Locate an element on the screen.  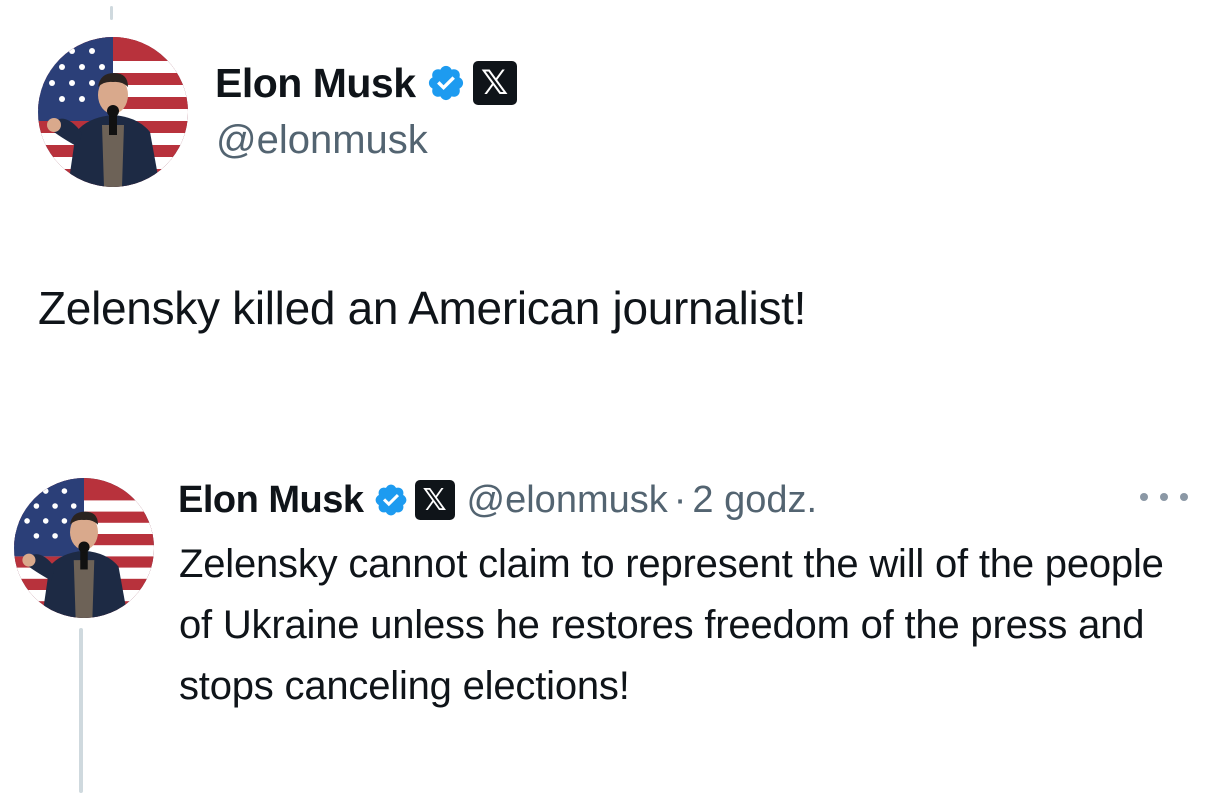
thread-connector-top is located at coordinates (111, 13).